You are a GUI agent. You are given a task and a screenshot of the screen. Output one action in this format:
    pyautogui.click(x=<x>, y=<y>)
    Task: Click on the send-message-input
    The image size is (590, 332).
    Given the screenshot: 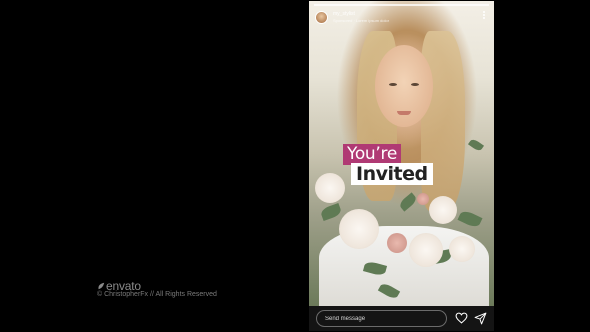 What is the action you would take?
    pyautogui.click(x=381, y=318)
    